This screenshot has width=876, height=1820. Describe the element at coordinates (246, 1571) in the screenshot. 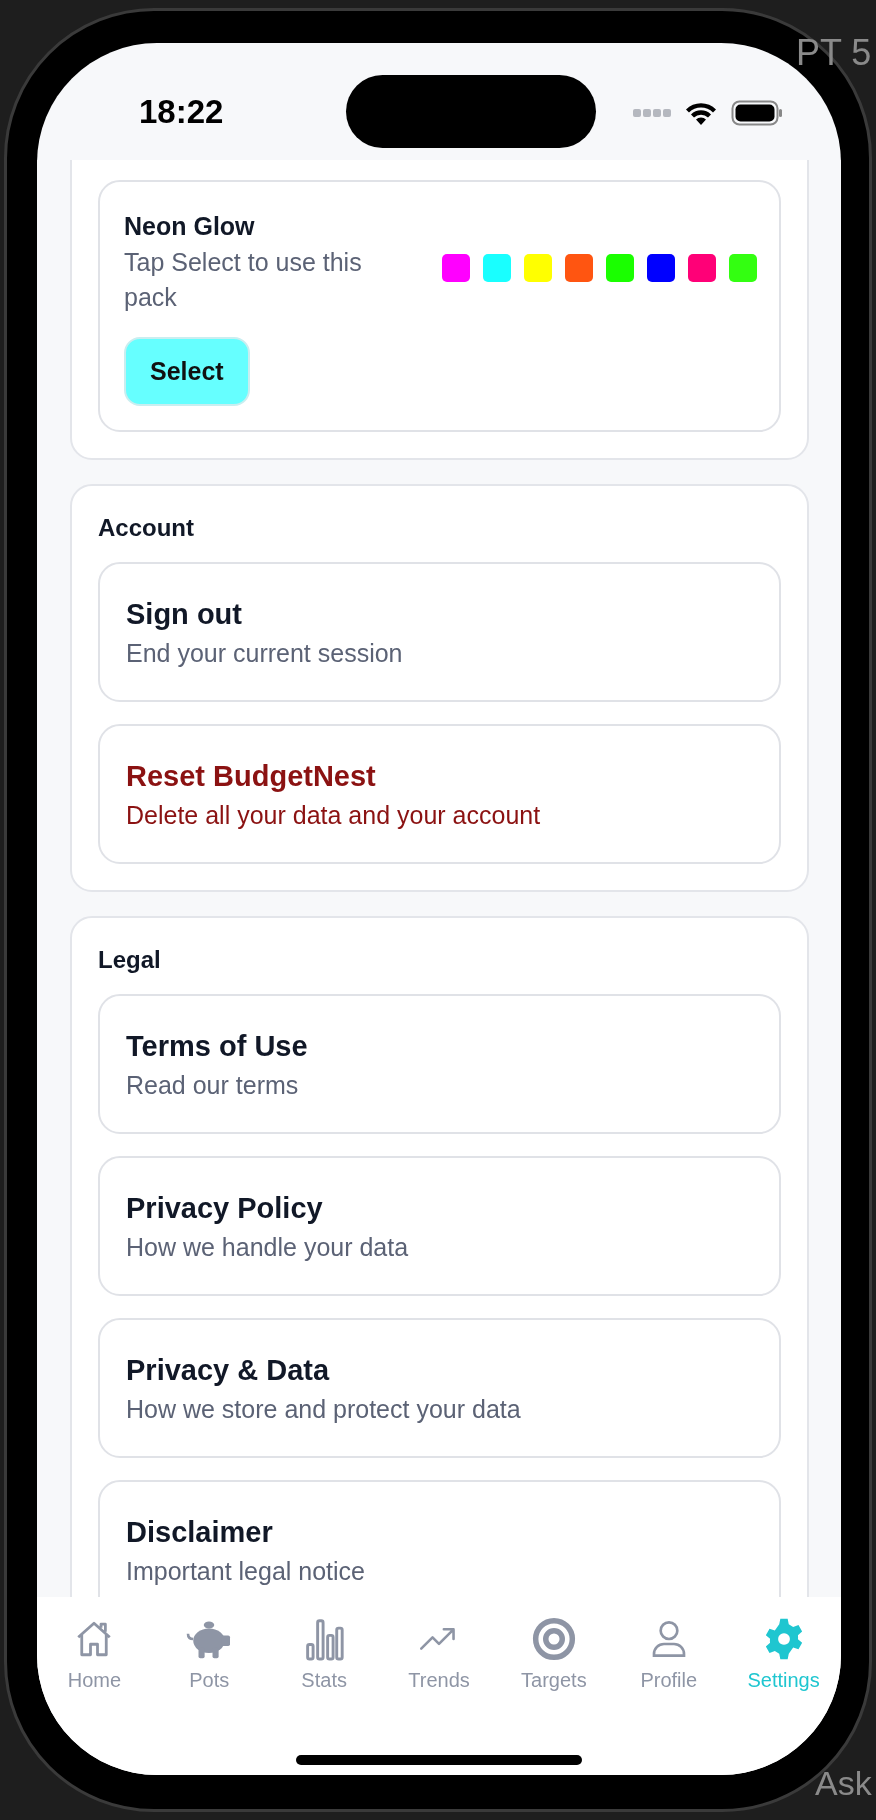

I see `item-subtitle: Important legal notice` at that location.